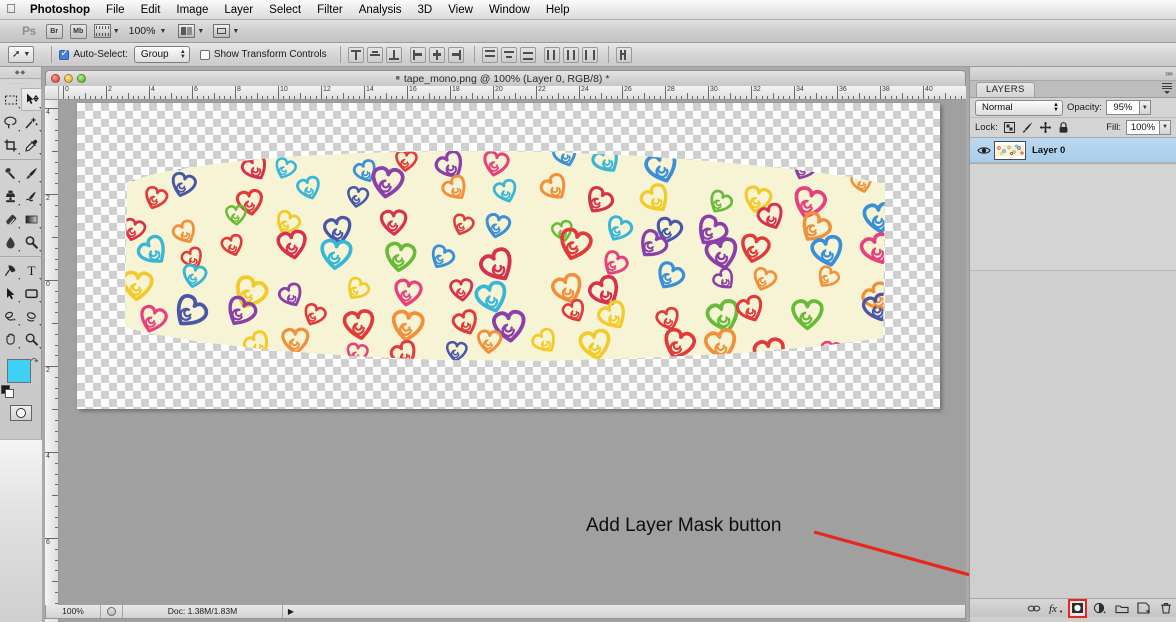  I want to click on view-extras-dropdown: ▼, so click(106, 31).